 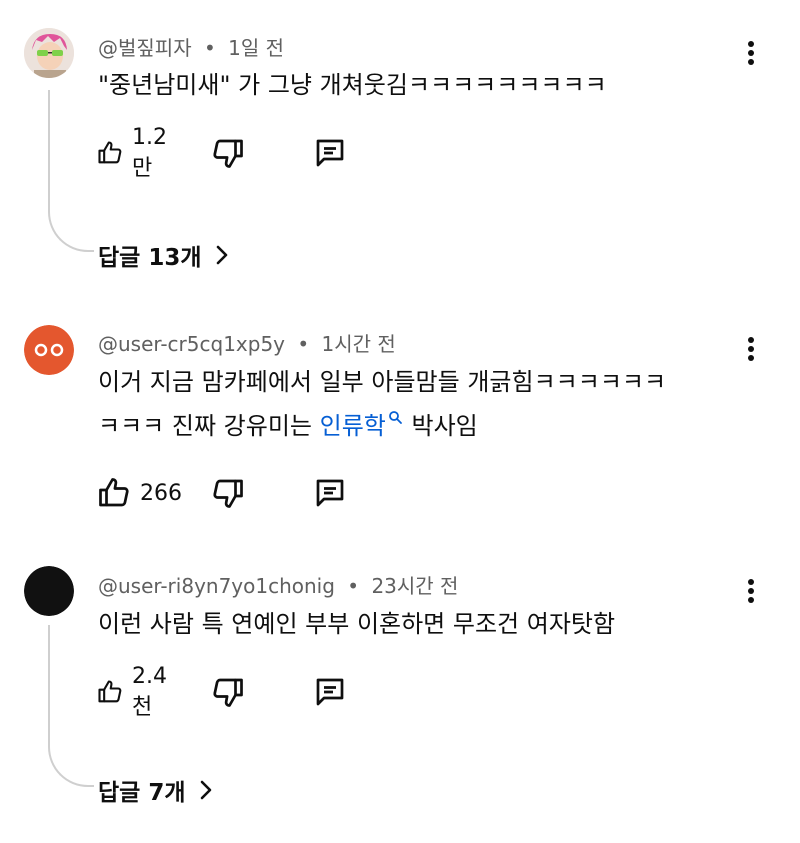 I want to click on replies-label: 답글 13개, so click(x=150, y=258).